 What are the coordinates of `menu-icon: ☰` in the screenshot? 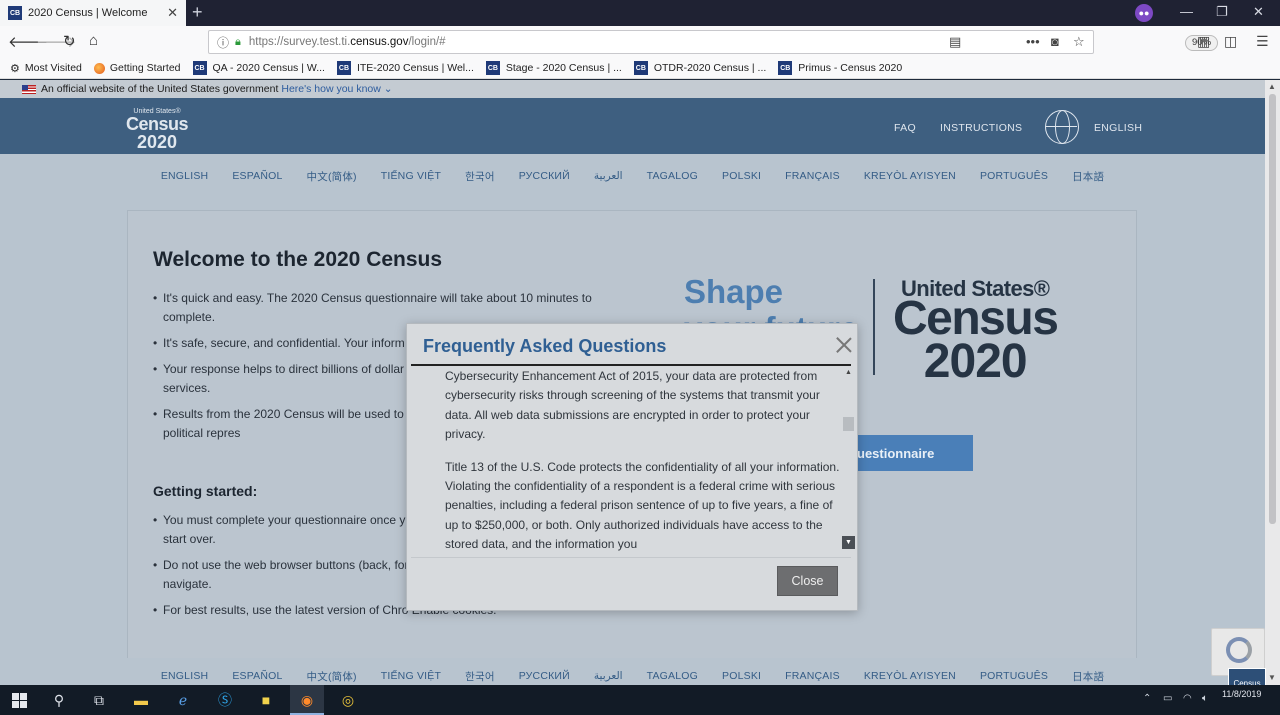 It's located at (1262, 41).